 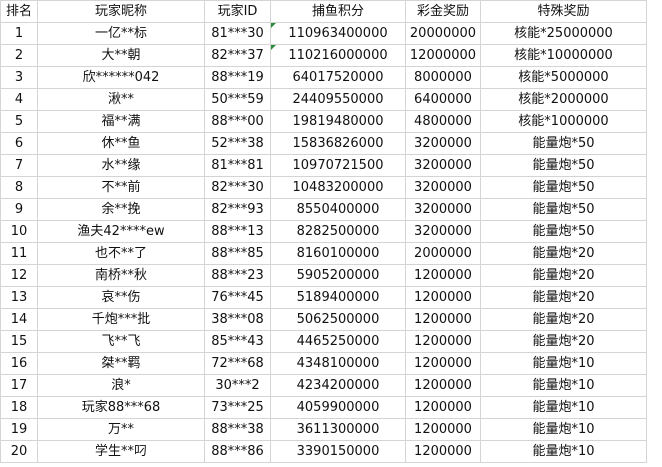 What do you see at coordinates (237, 55) in the screenshot?
I see `player-id-cell: 82***37` at bounding box center [237, 55].